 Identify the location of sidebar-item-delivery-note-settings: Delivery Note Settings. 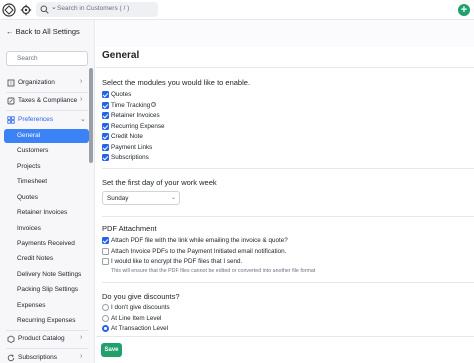
(46, 275).